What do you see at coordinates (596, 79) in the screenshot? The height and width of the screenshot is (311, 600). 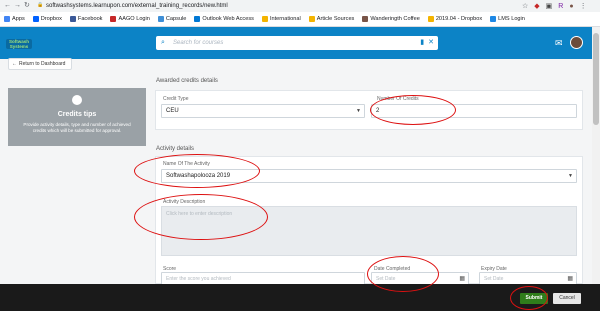 I see `scrollbar-thumb` at bounding box center [596, 79].